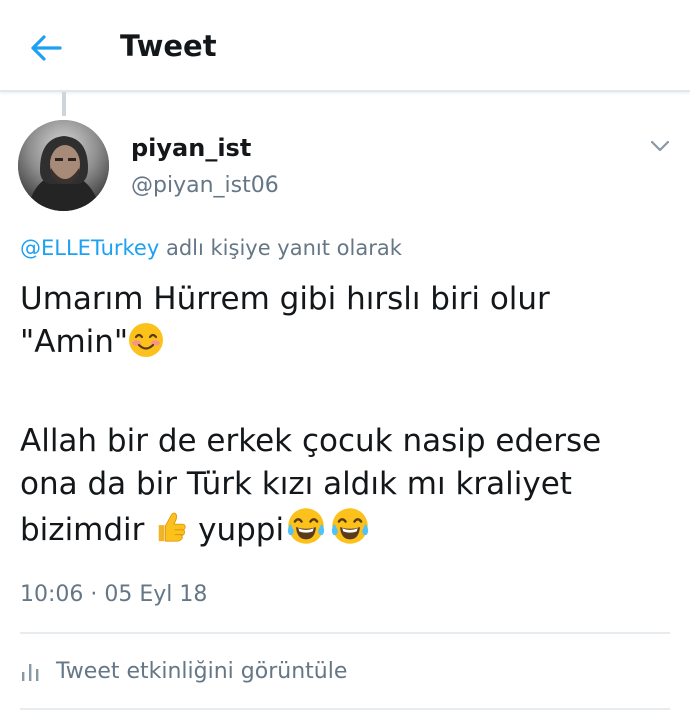  Describe the element at coordinates (113, 595) in the screenshot. I see `tweet-timestamp: 10:06 · 05 Eyl 18` at that location.